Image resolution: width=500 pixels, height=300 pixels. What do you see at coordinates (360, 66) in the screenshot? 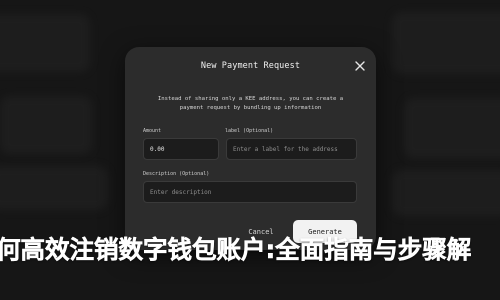
I see `close-icon` at bounding box center [360, 66].